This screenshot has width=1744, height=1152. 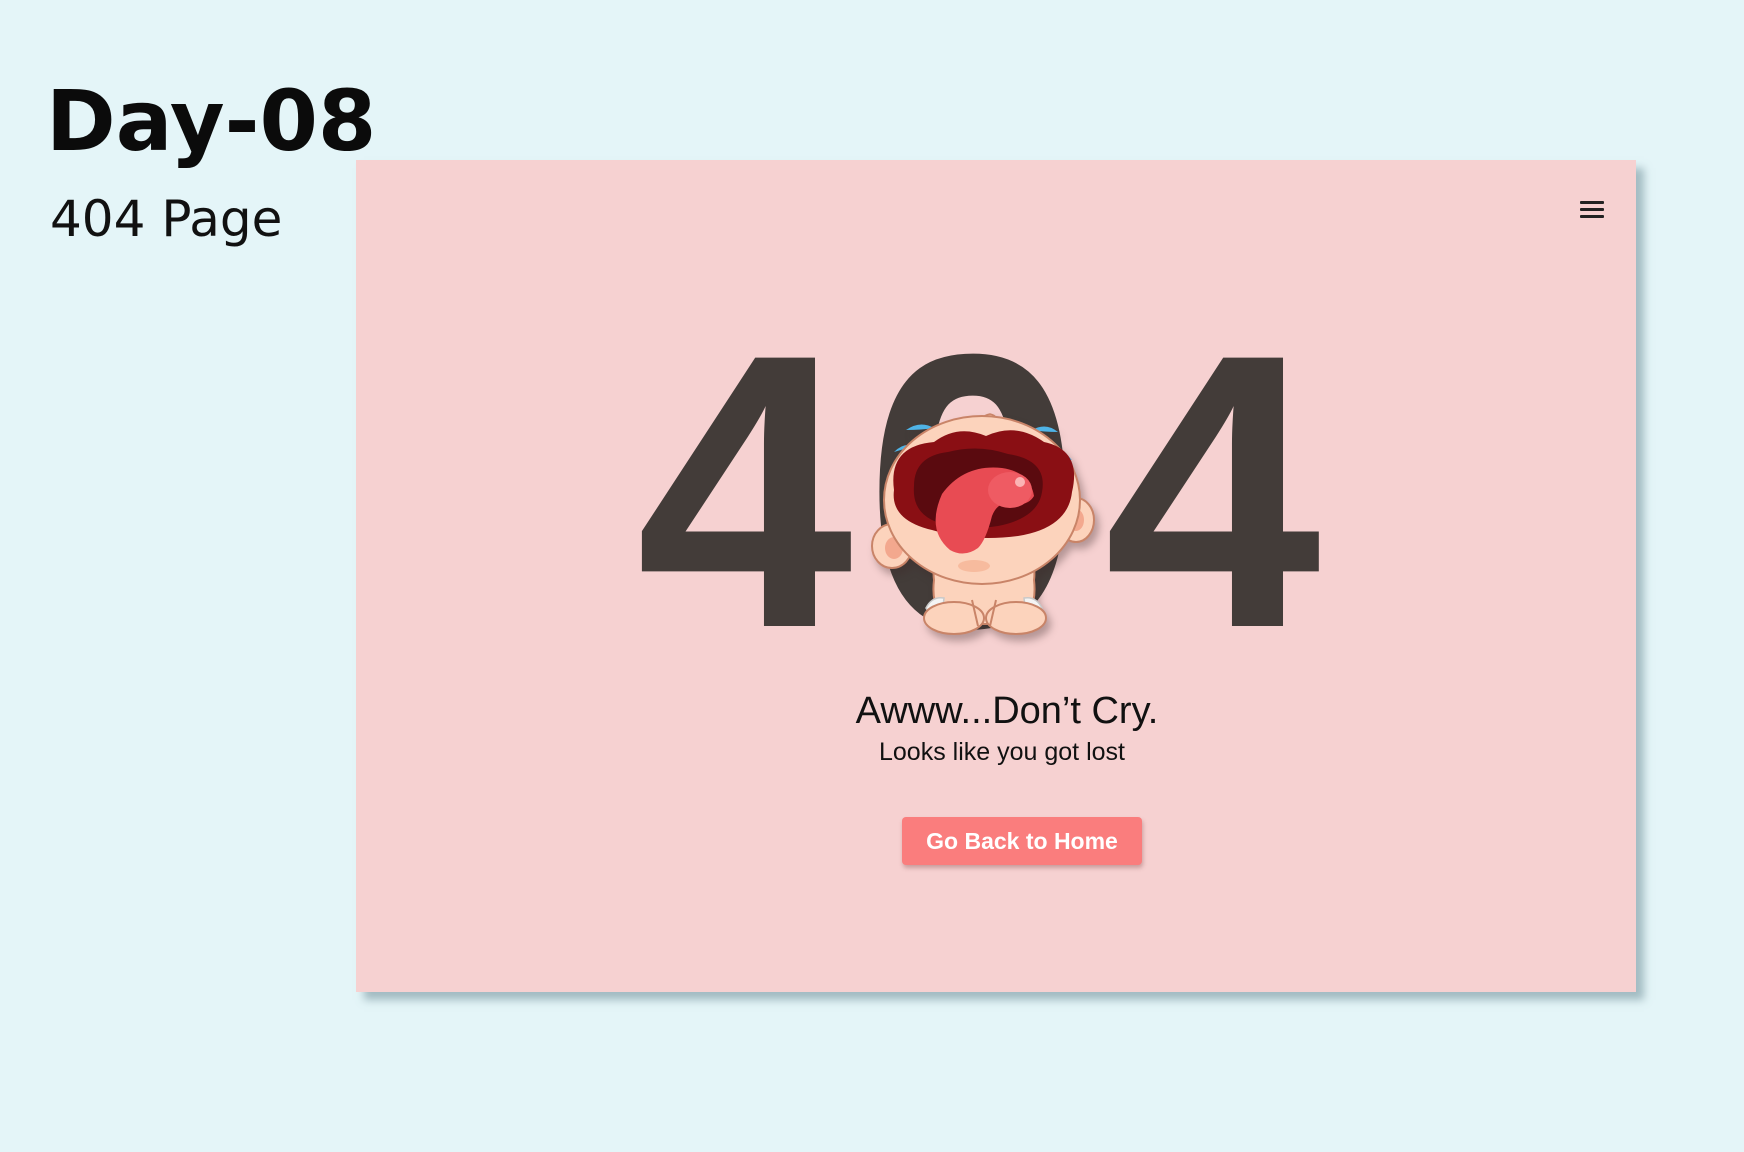 What do you see at coordinates (744, 491) in the screenshot?
I see `digit-four-left: 4` at bounding box center [744, 491].